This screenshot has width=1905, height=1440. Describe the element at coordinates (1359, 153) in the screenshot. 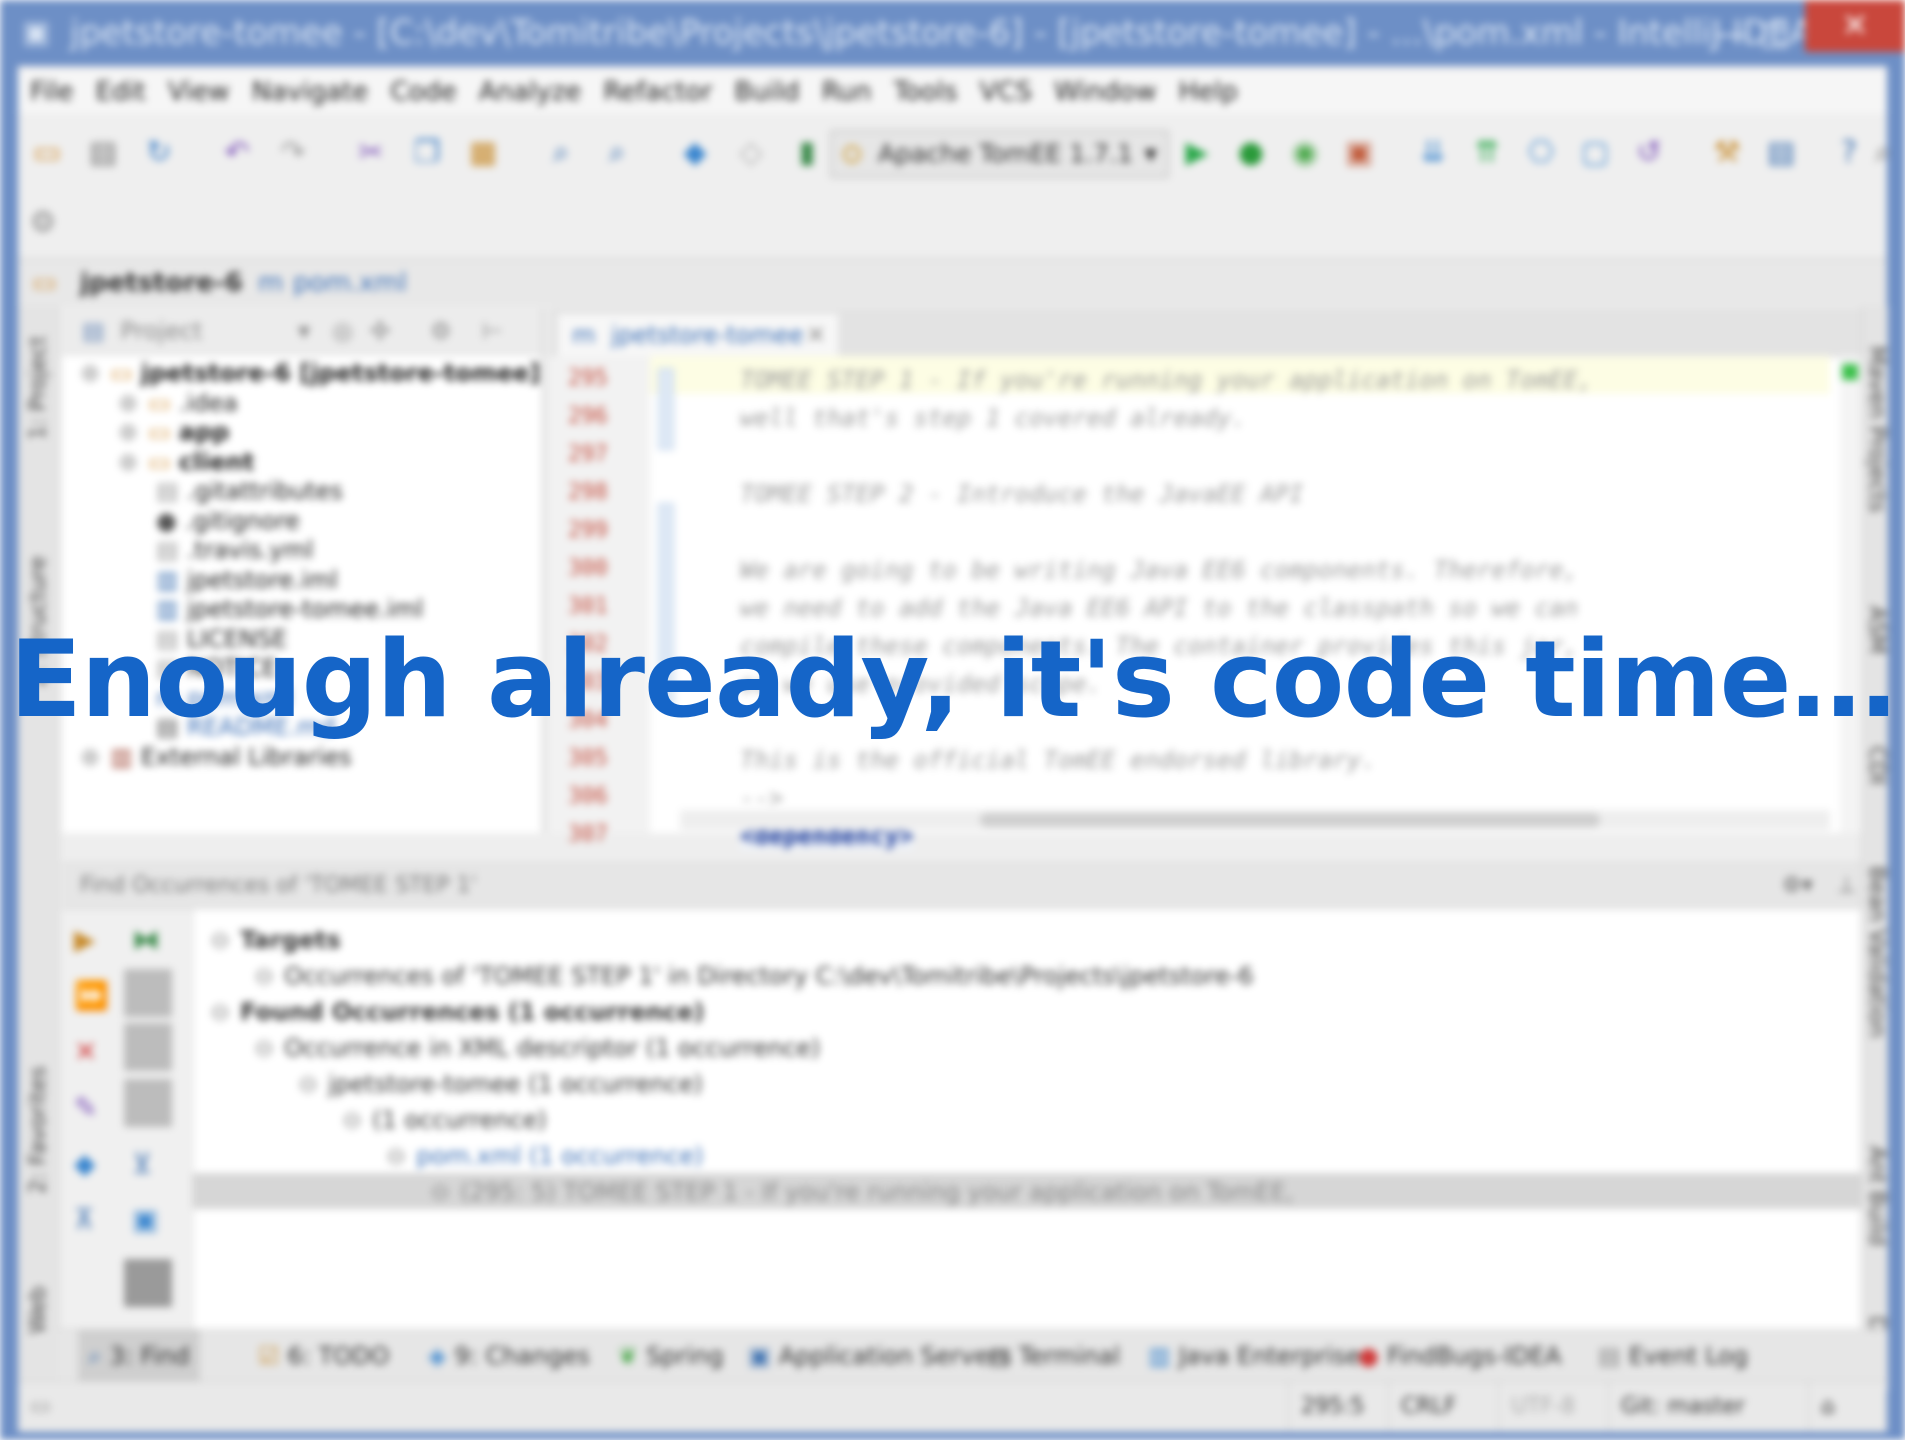

I see `stop-icon: ▣` at that location.